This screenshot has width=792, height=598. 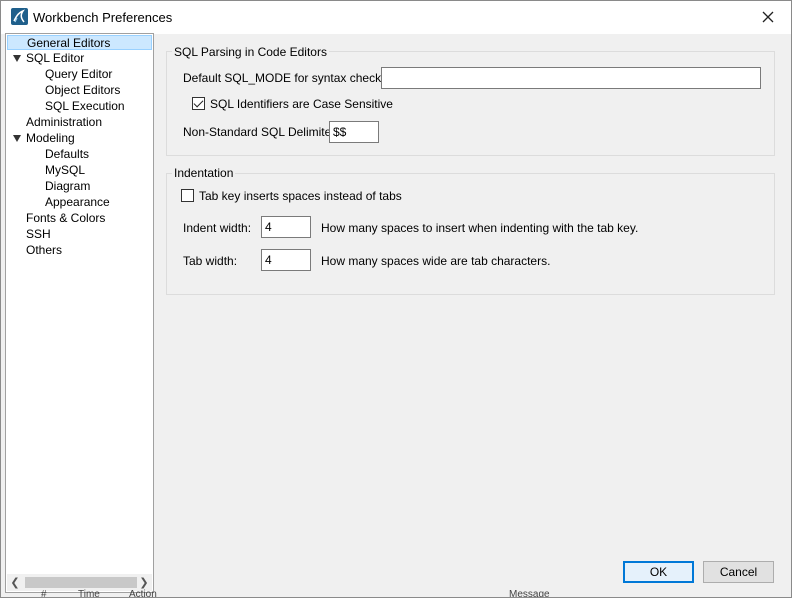 What do you see at coordinates (354, 132) in the screenshot?
I see `delimiter-input` at bounding box center [354, 132].